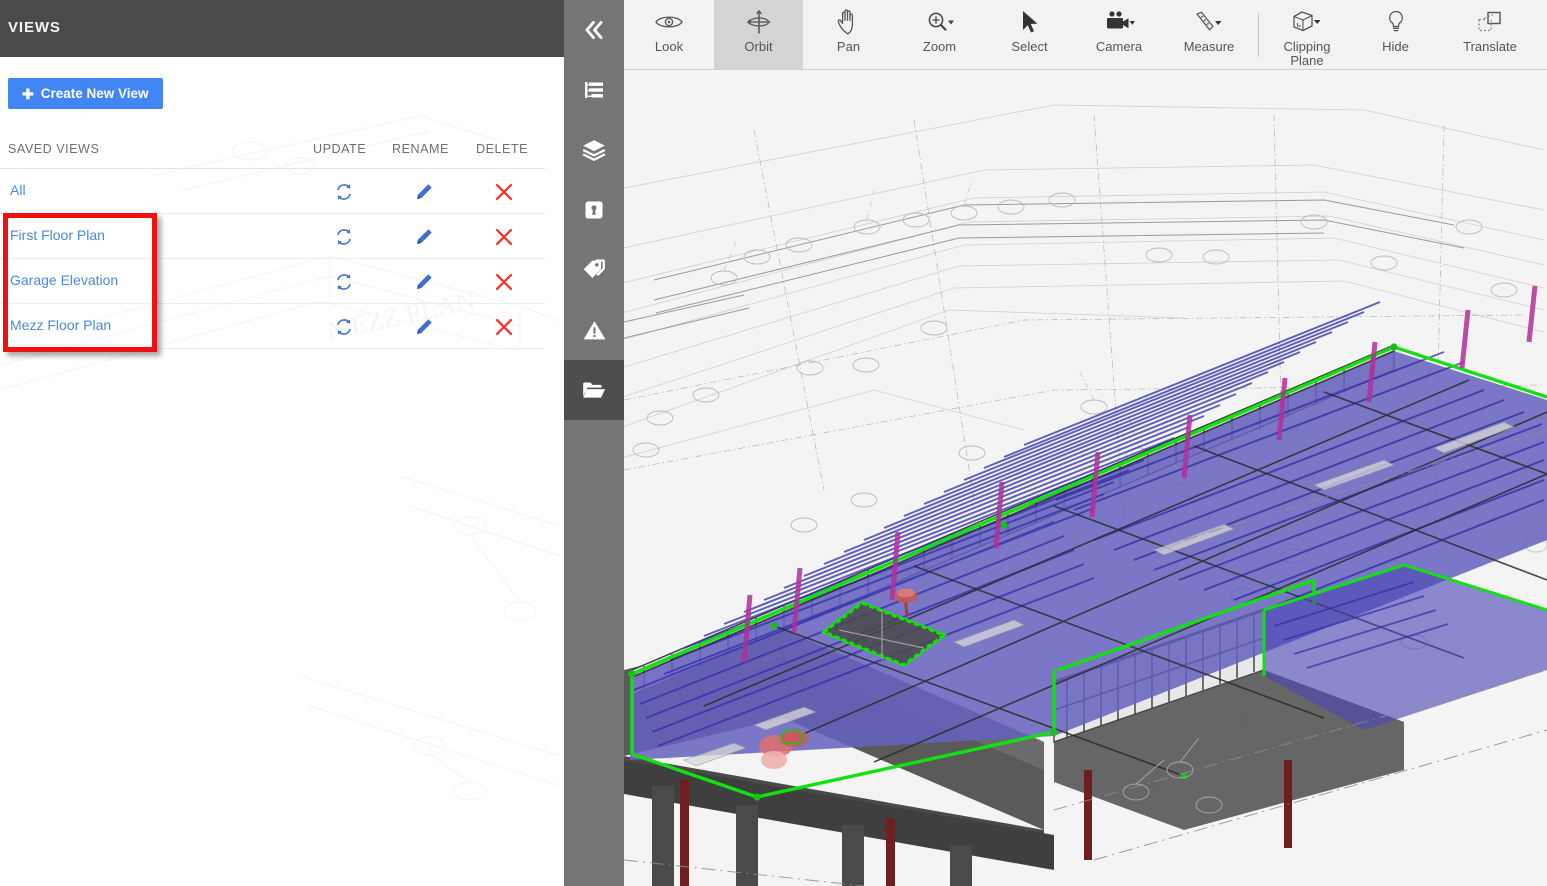 The height and width of the screenshot is (886, 1547). I want to click on warning-triangle-icon, so click(594, 329).